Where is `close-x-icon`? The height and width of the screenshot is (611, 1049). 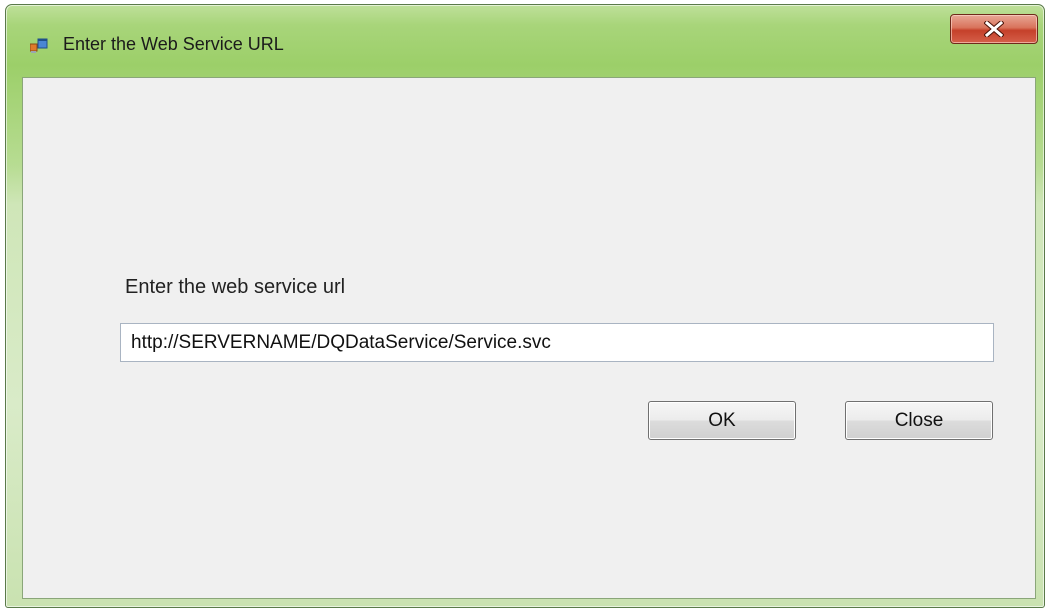
close-x-icon is located at coordinates (994, 29).